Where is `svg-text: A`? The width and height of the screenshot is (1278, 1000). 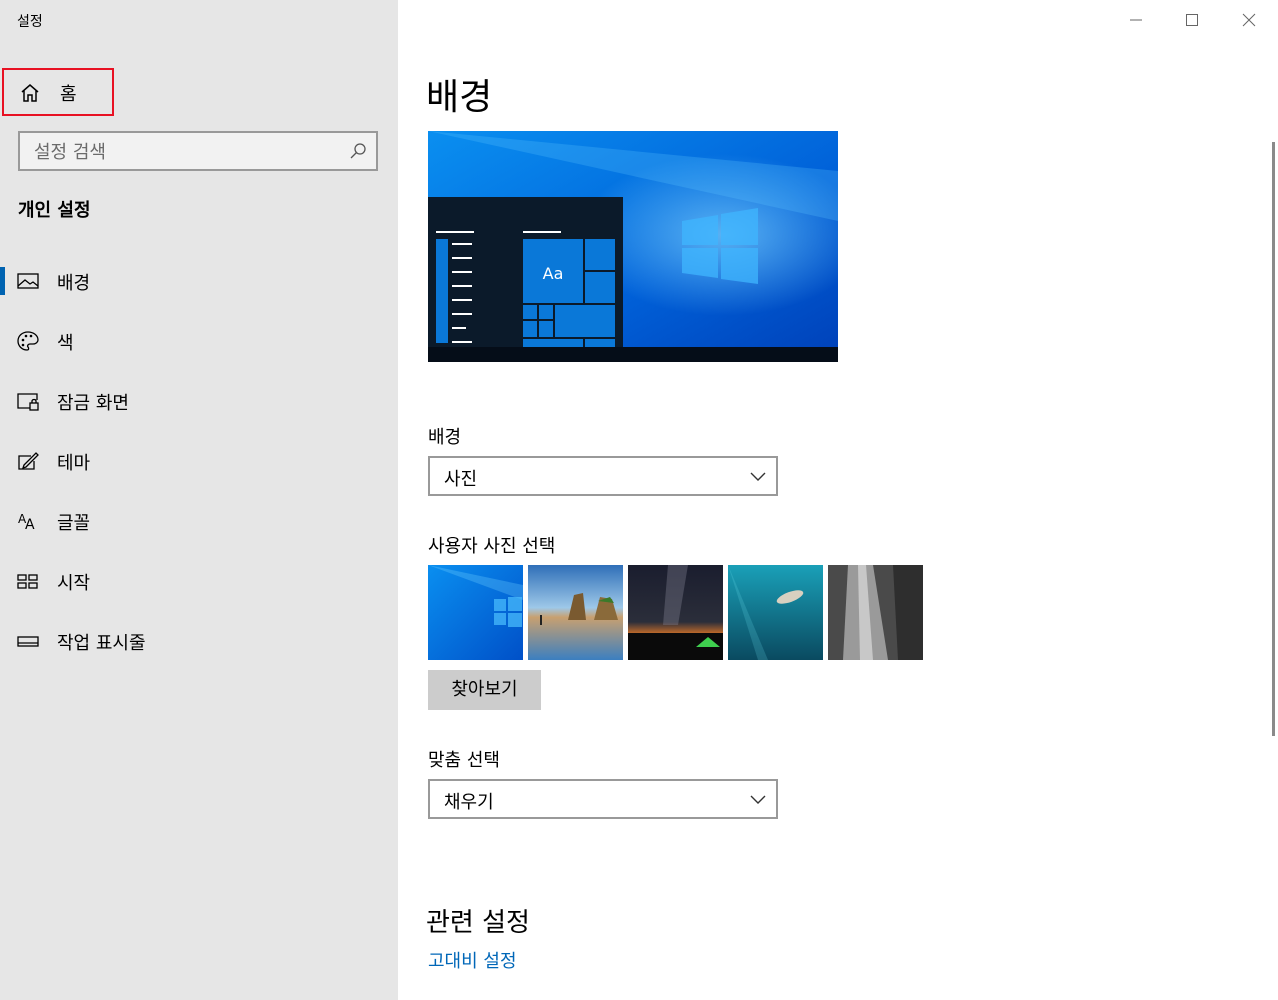
svg-text: A is located at coordinates (30, 524).